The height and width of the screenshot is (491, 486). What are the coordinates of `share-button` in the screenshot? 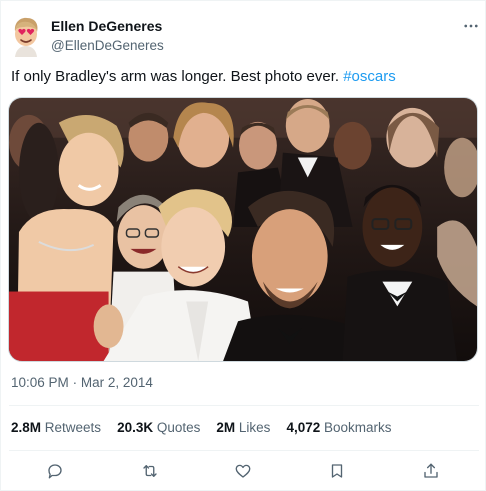 It's located at (431, 471).